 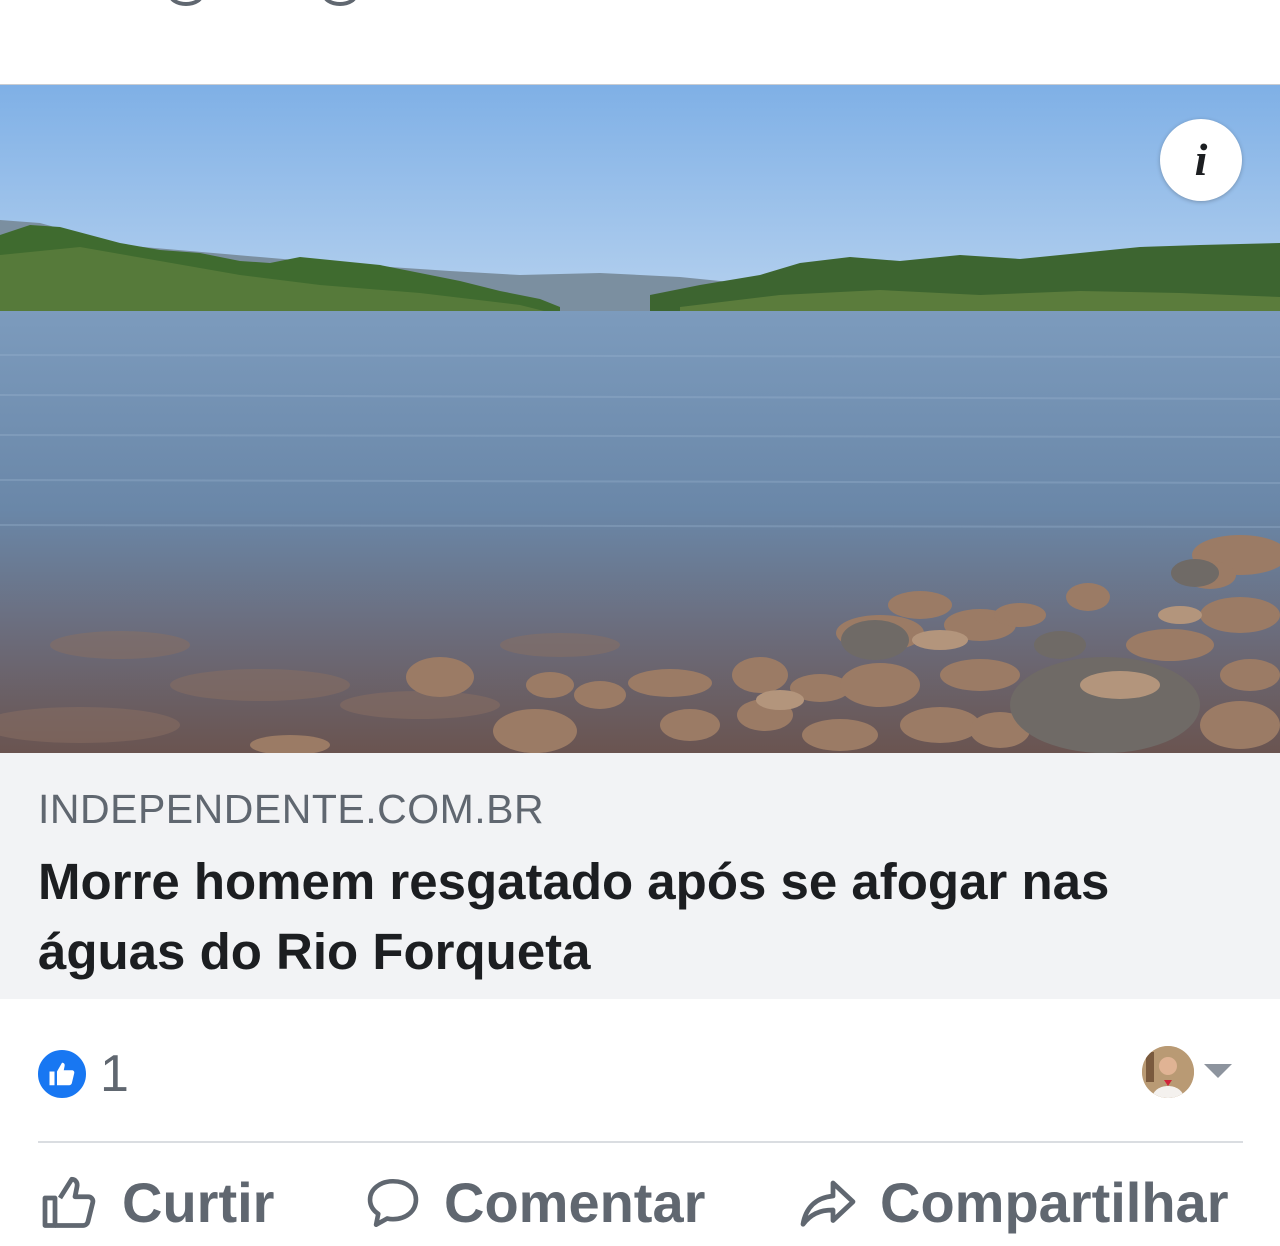 What do you see at coordinates (62, 1074) in the screenshot?
I see `thumbs-up-icon` at bounding box center [62, 1074].